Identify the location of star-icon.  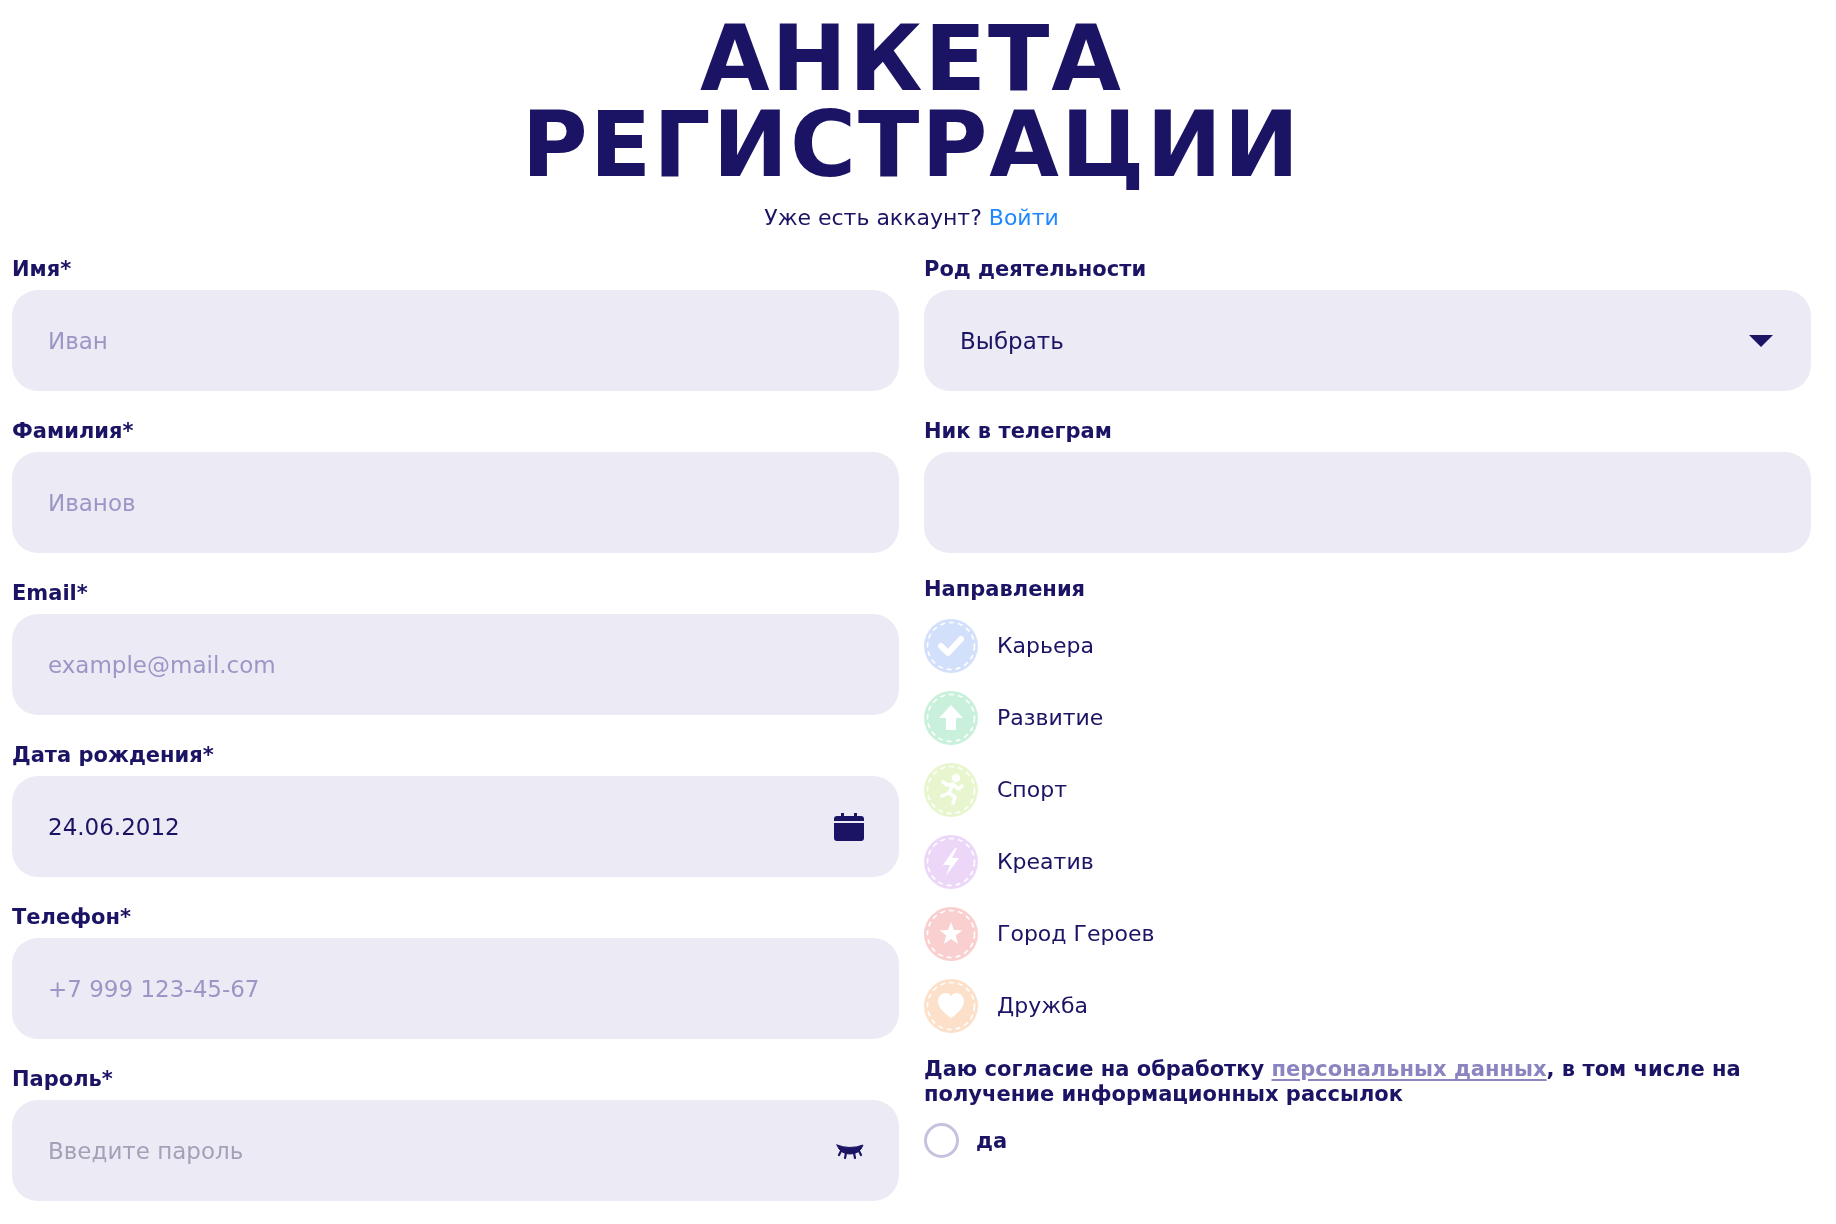
(951, 934).